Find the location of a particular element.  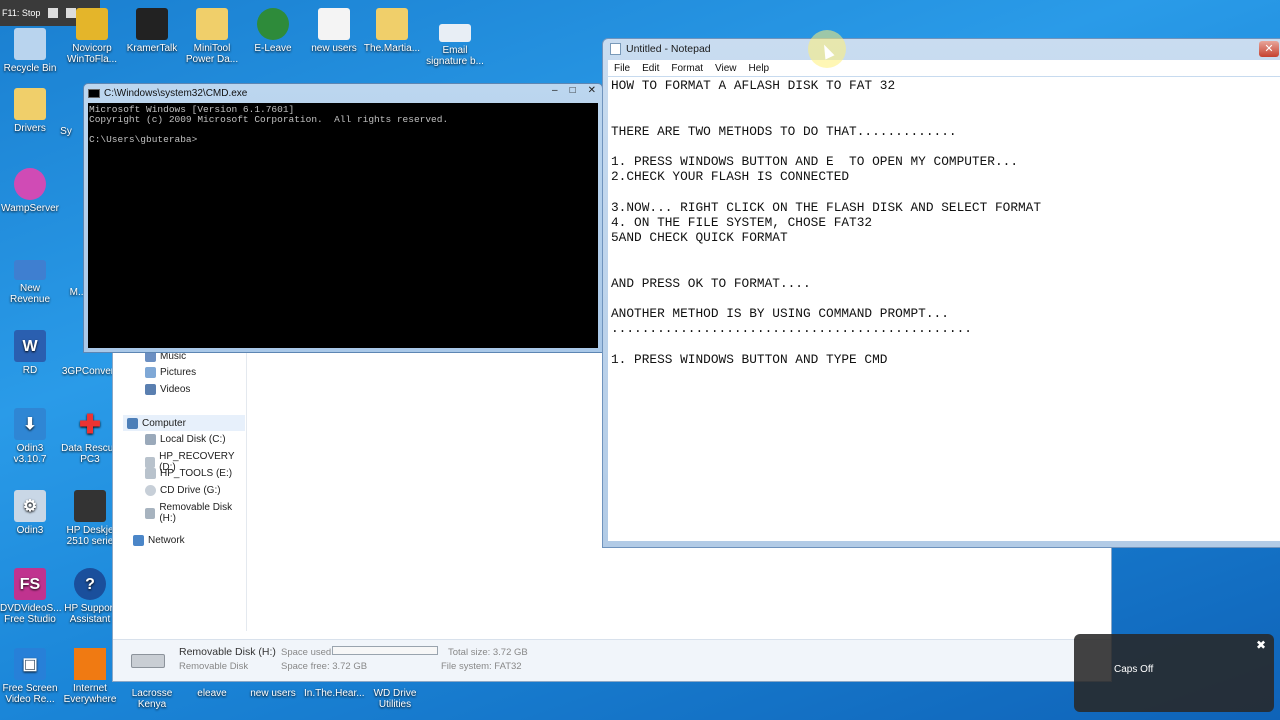

desktop-icon-label: 3GPConver is located at coordinates (88, 371).